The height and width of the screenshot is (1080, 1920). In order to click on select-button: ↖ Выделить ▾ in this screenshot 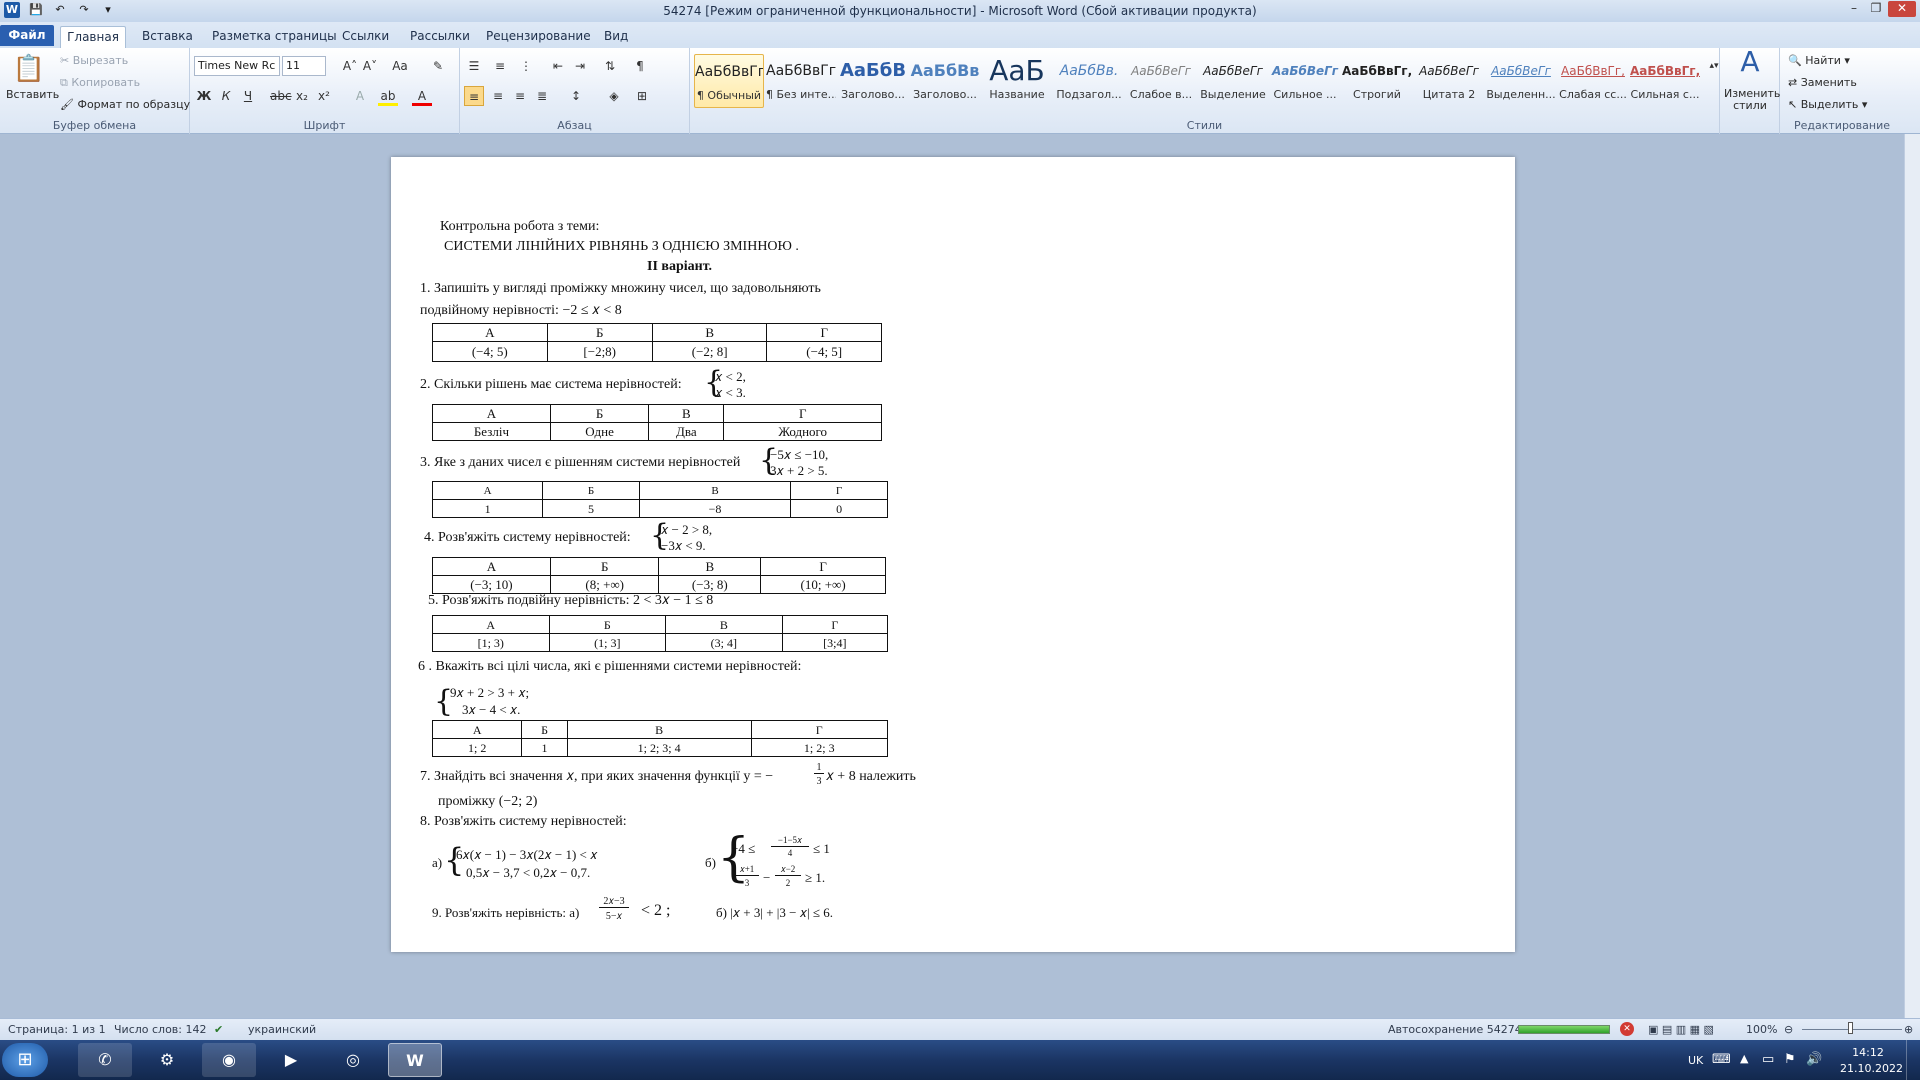, I will do `click(1827, 104)`.